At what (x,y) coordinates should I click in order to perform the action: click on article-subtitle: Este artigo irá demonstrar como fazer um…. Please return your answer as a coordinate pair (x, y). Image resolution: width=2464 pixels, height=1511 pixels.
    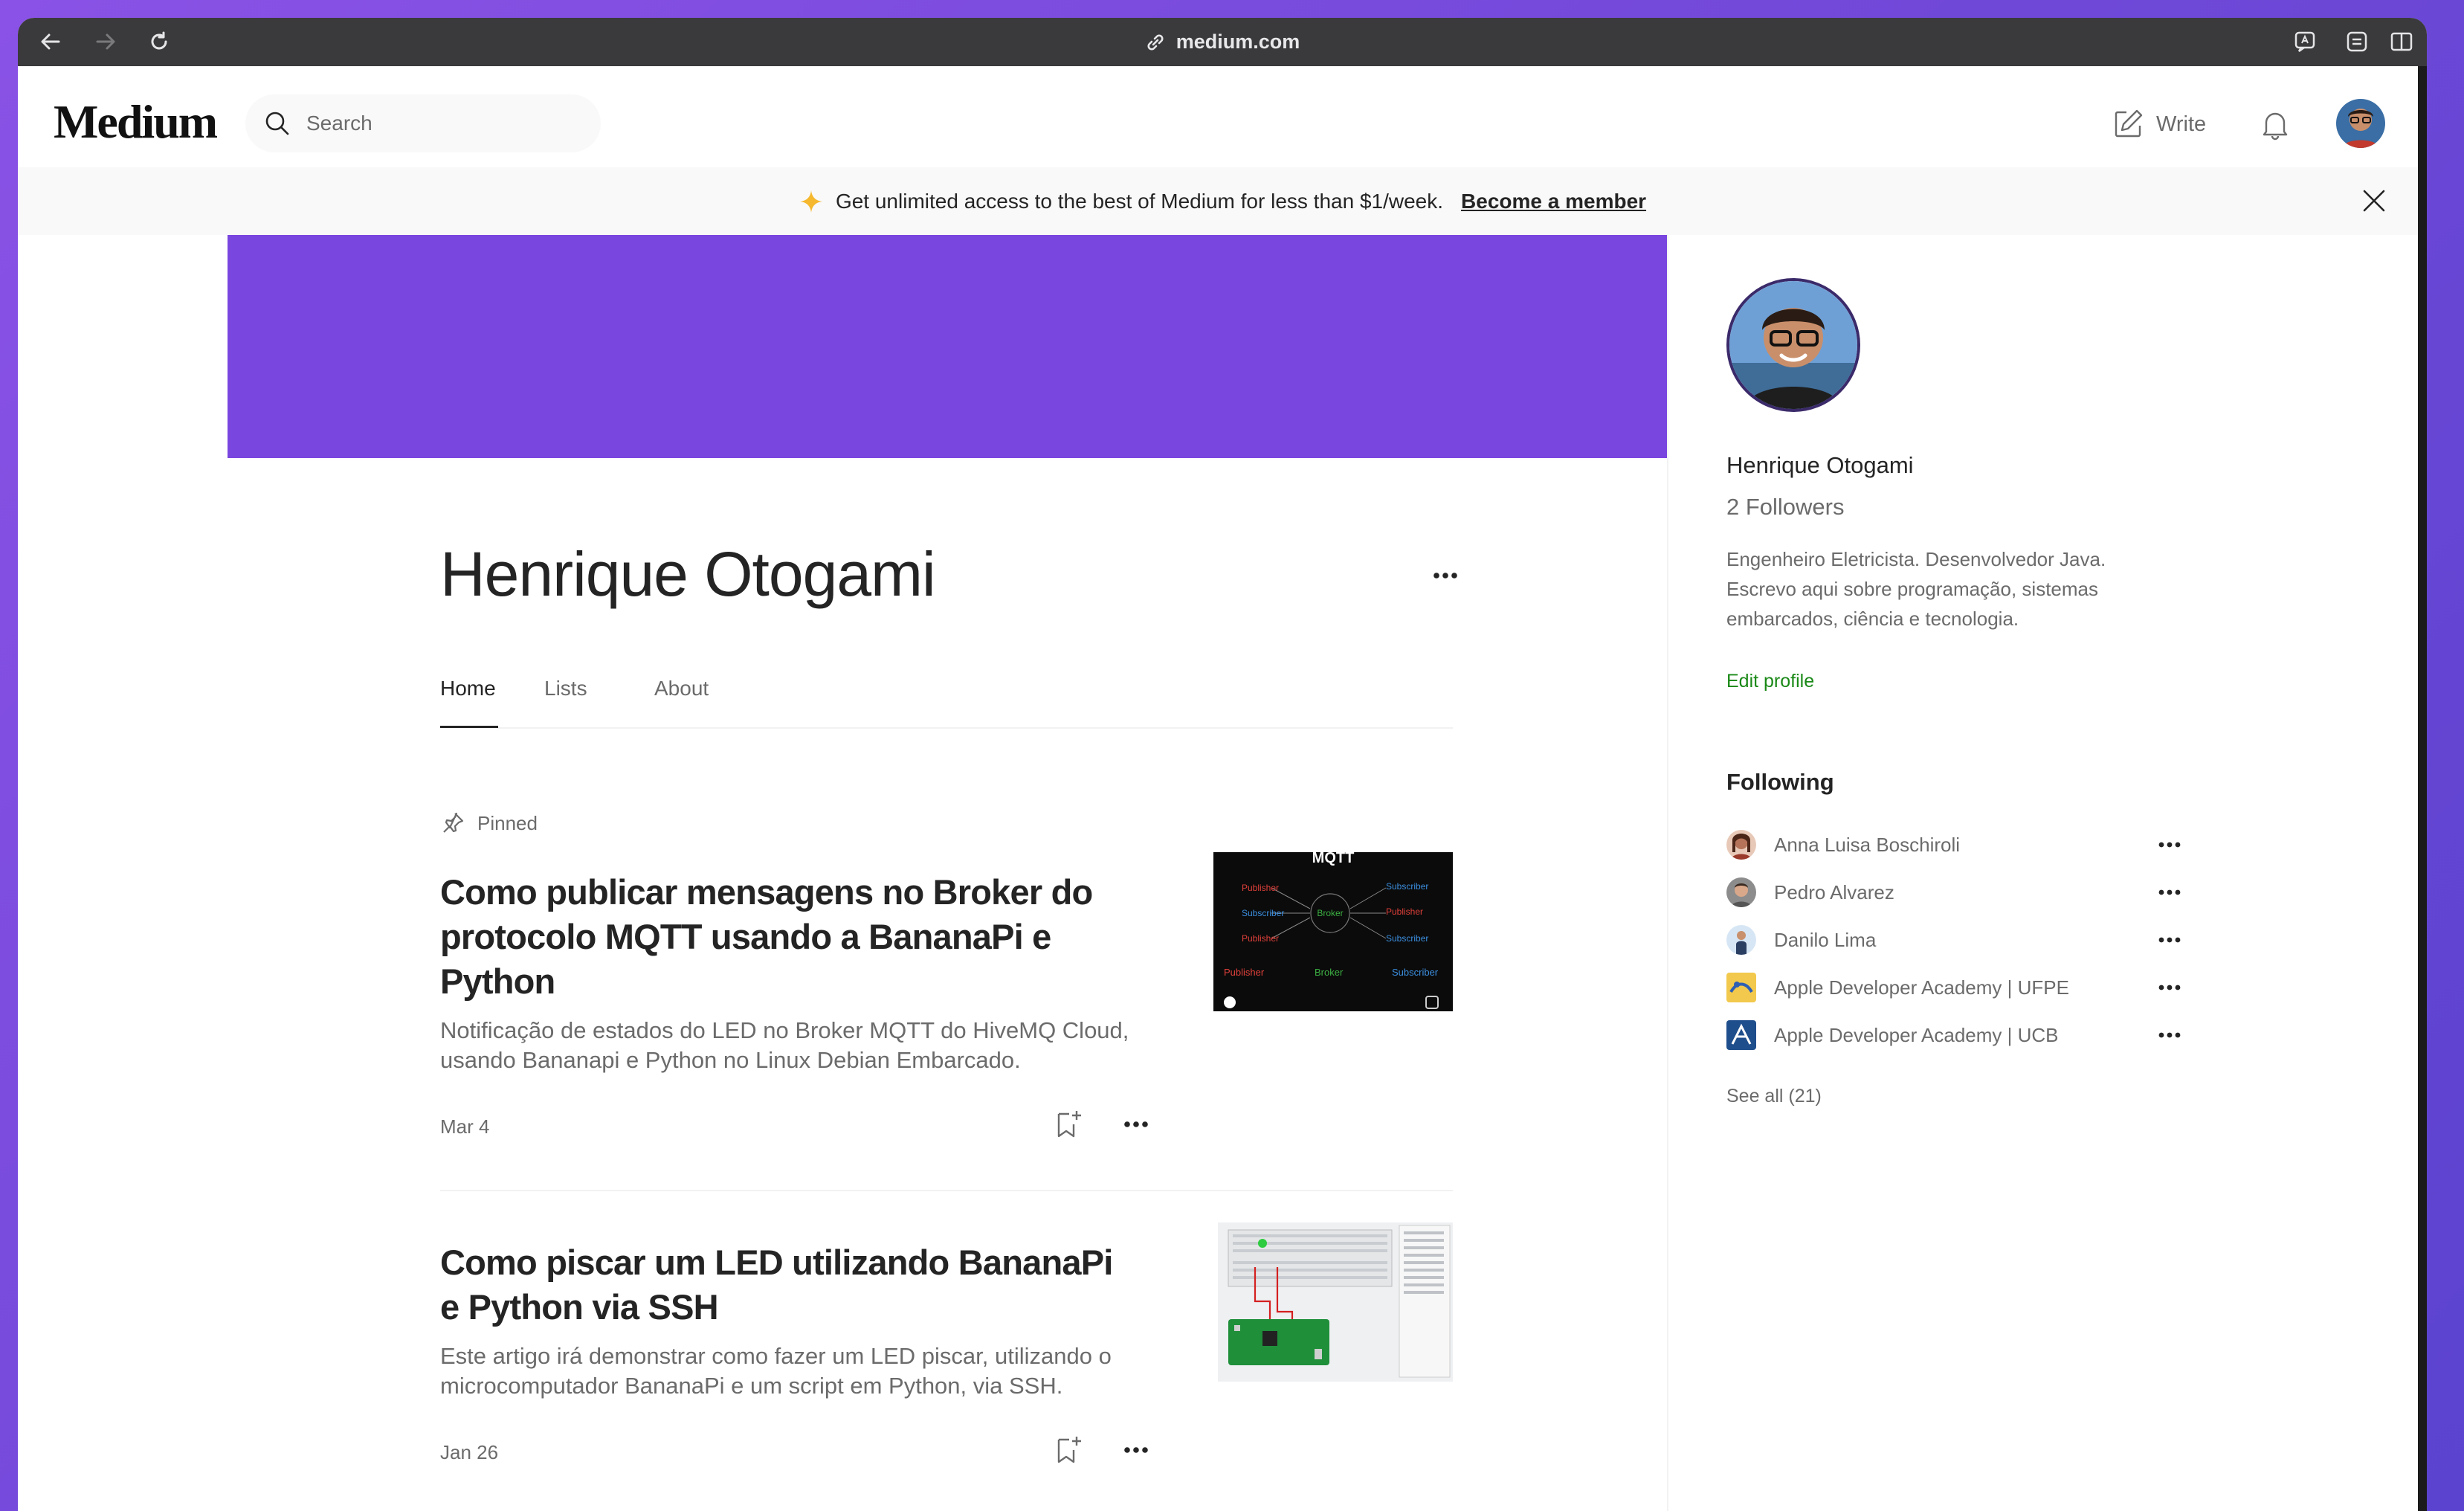
    Looking at the image, I should click on (797, 1371).